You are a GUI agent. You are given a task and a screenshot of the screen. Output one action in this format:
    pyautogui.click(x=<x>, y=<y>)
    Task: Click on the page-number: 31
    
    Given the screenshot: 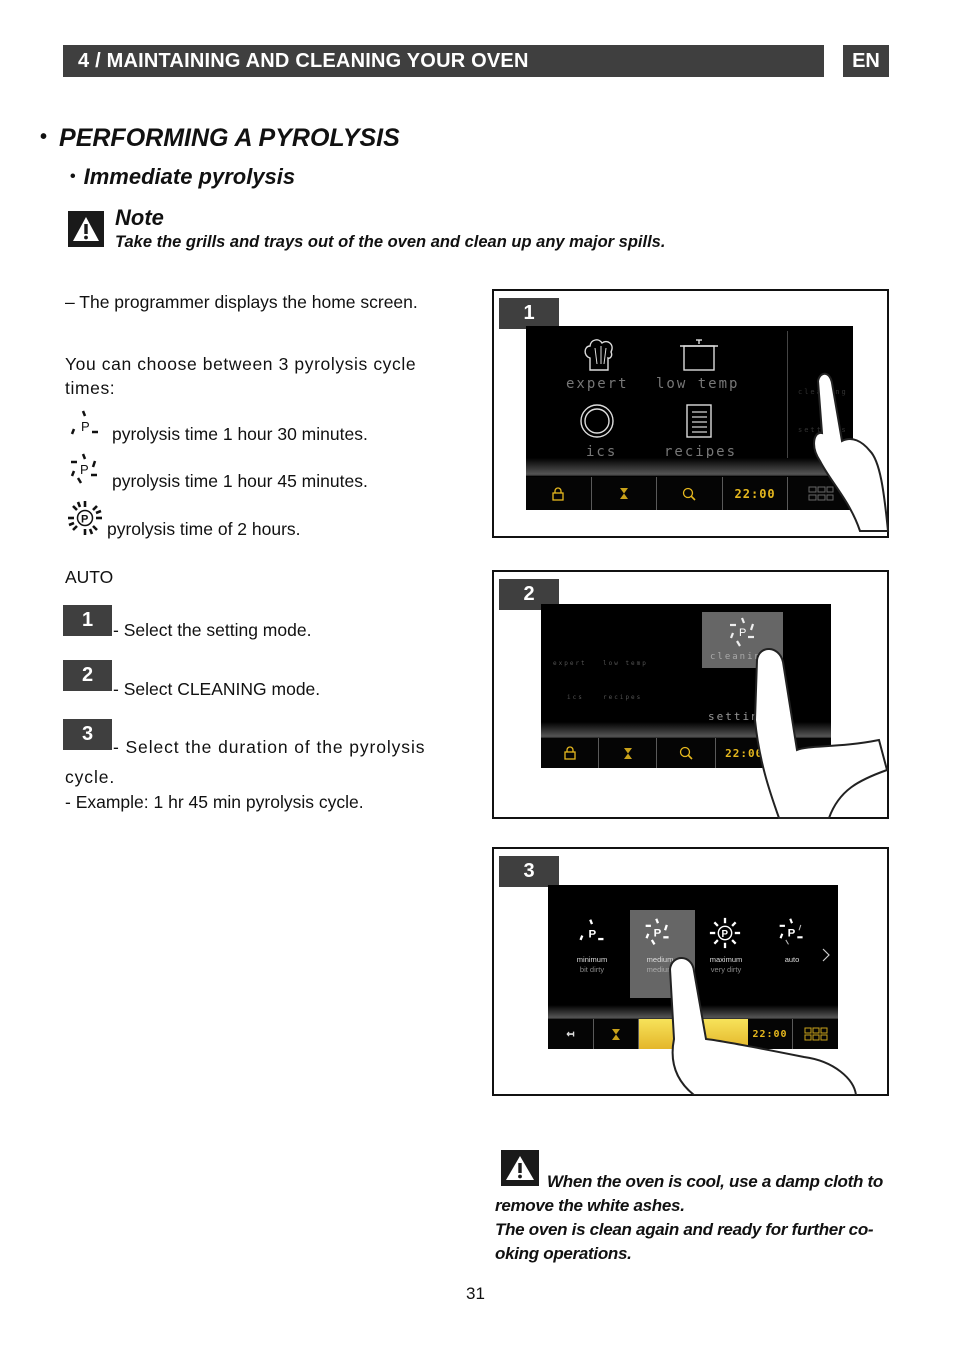 What is the action you would take?
    pyautogui.click(x=475, y=1293)
    